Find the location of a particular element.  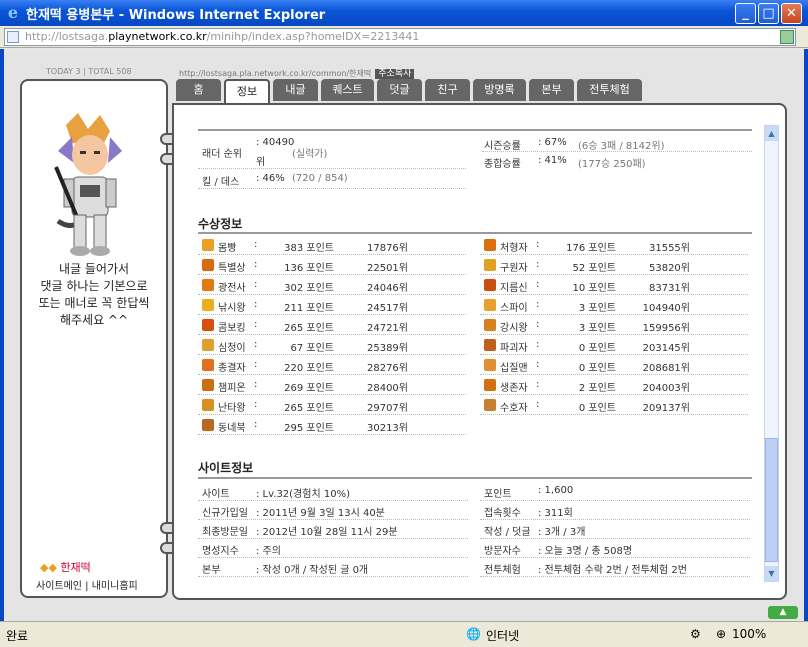

award-name: 심청이 is located at coordinates (232, 348).